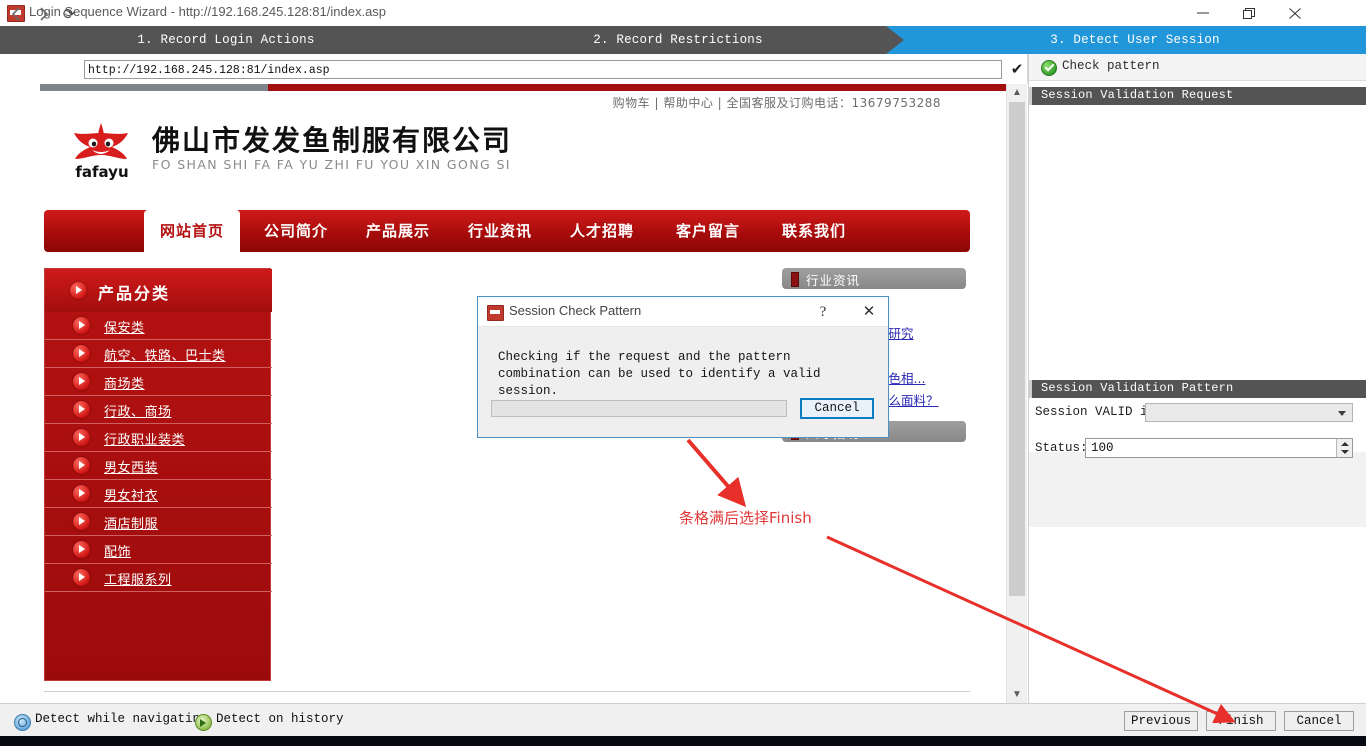  What do you see at coordinates (683, 312) in the screenshot?
I see `dialog-title-bar: Session Check Pattern ? ✕` at bounding box center [683, 312].